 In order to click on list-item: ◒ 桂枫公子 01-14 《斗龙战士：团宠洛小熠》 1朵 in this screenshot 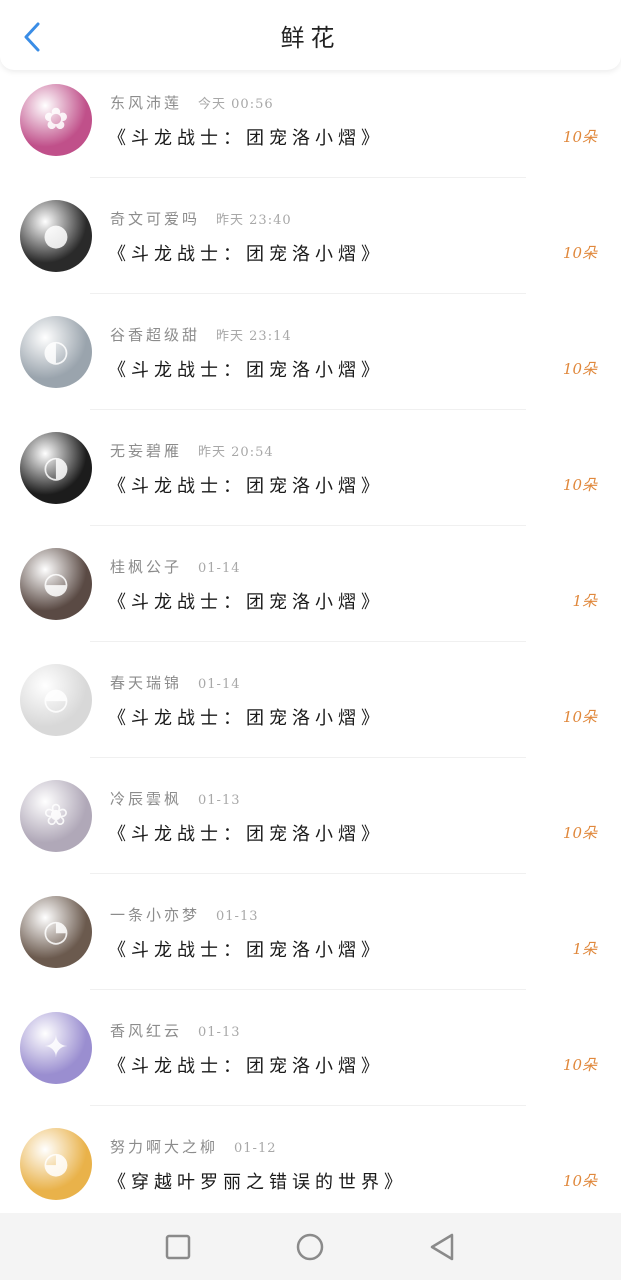, I will do `click(310, 592)`.